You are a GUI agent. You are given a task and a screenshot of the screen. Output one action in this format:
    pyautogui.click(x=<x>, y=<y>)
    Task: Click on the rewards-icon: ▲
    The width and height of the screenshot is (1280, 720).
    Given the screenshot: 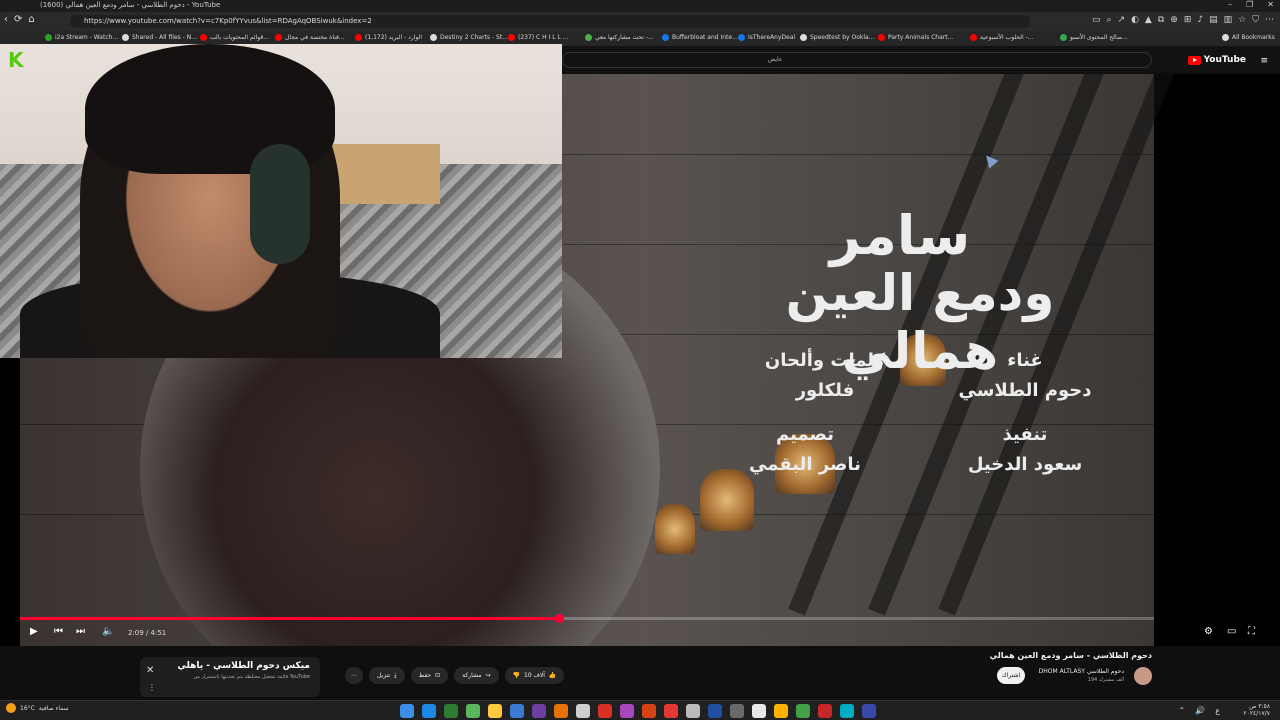 What is the action you would take?
    pyautogui.click(x=1148, y=20)
    